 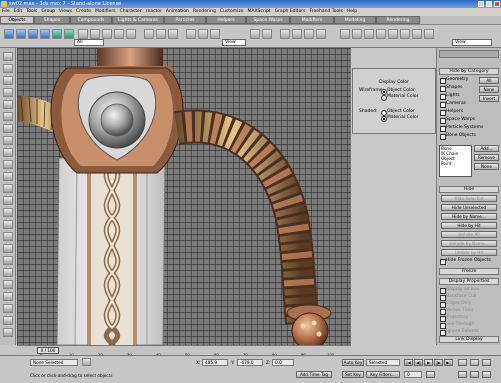 I want to click on menu-group: Group, so click(x=48, y=12).